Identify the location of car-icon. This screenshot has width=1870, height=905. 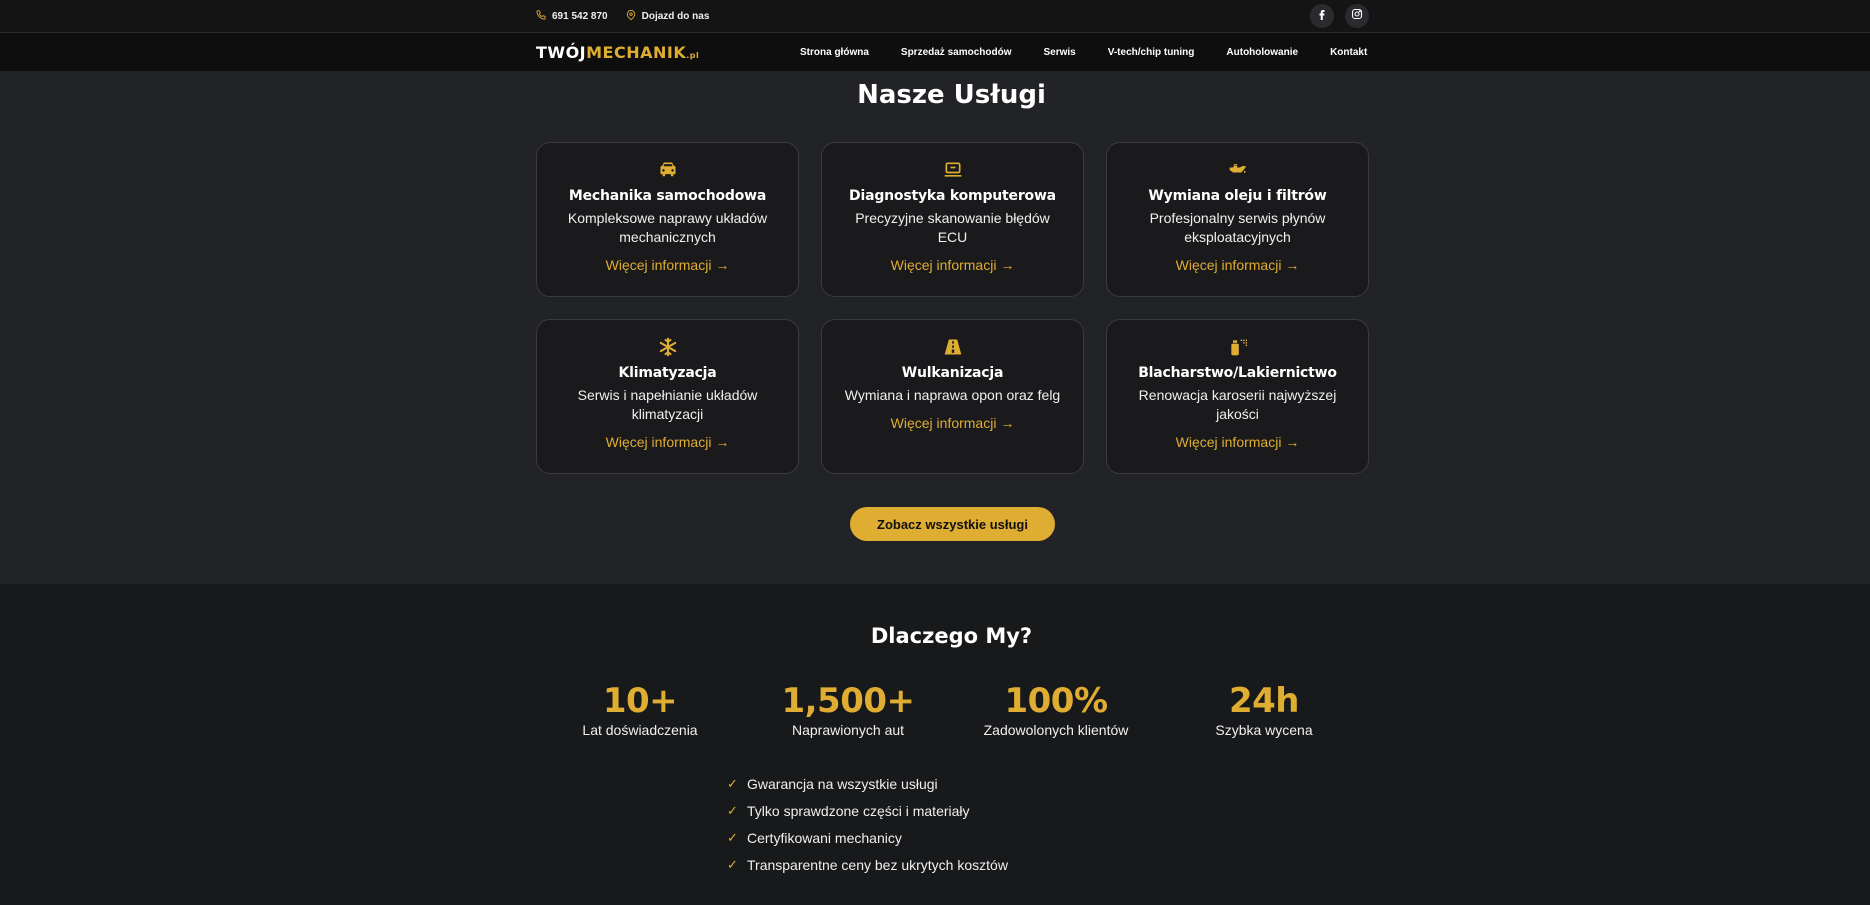
(667, 170).